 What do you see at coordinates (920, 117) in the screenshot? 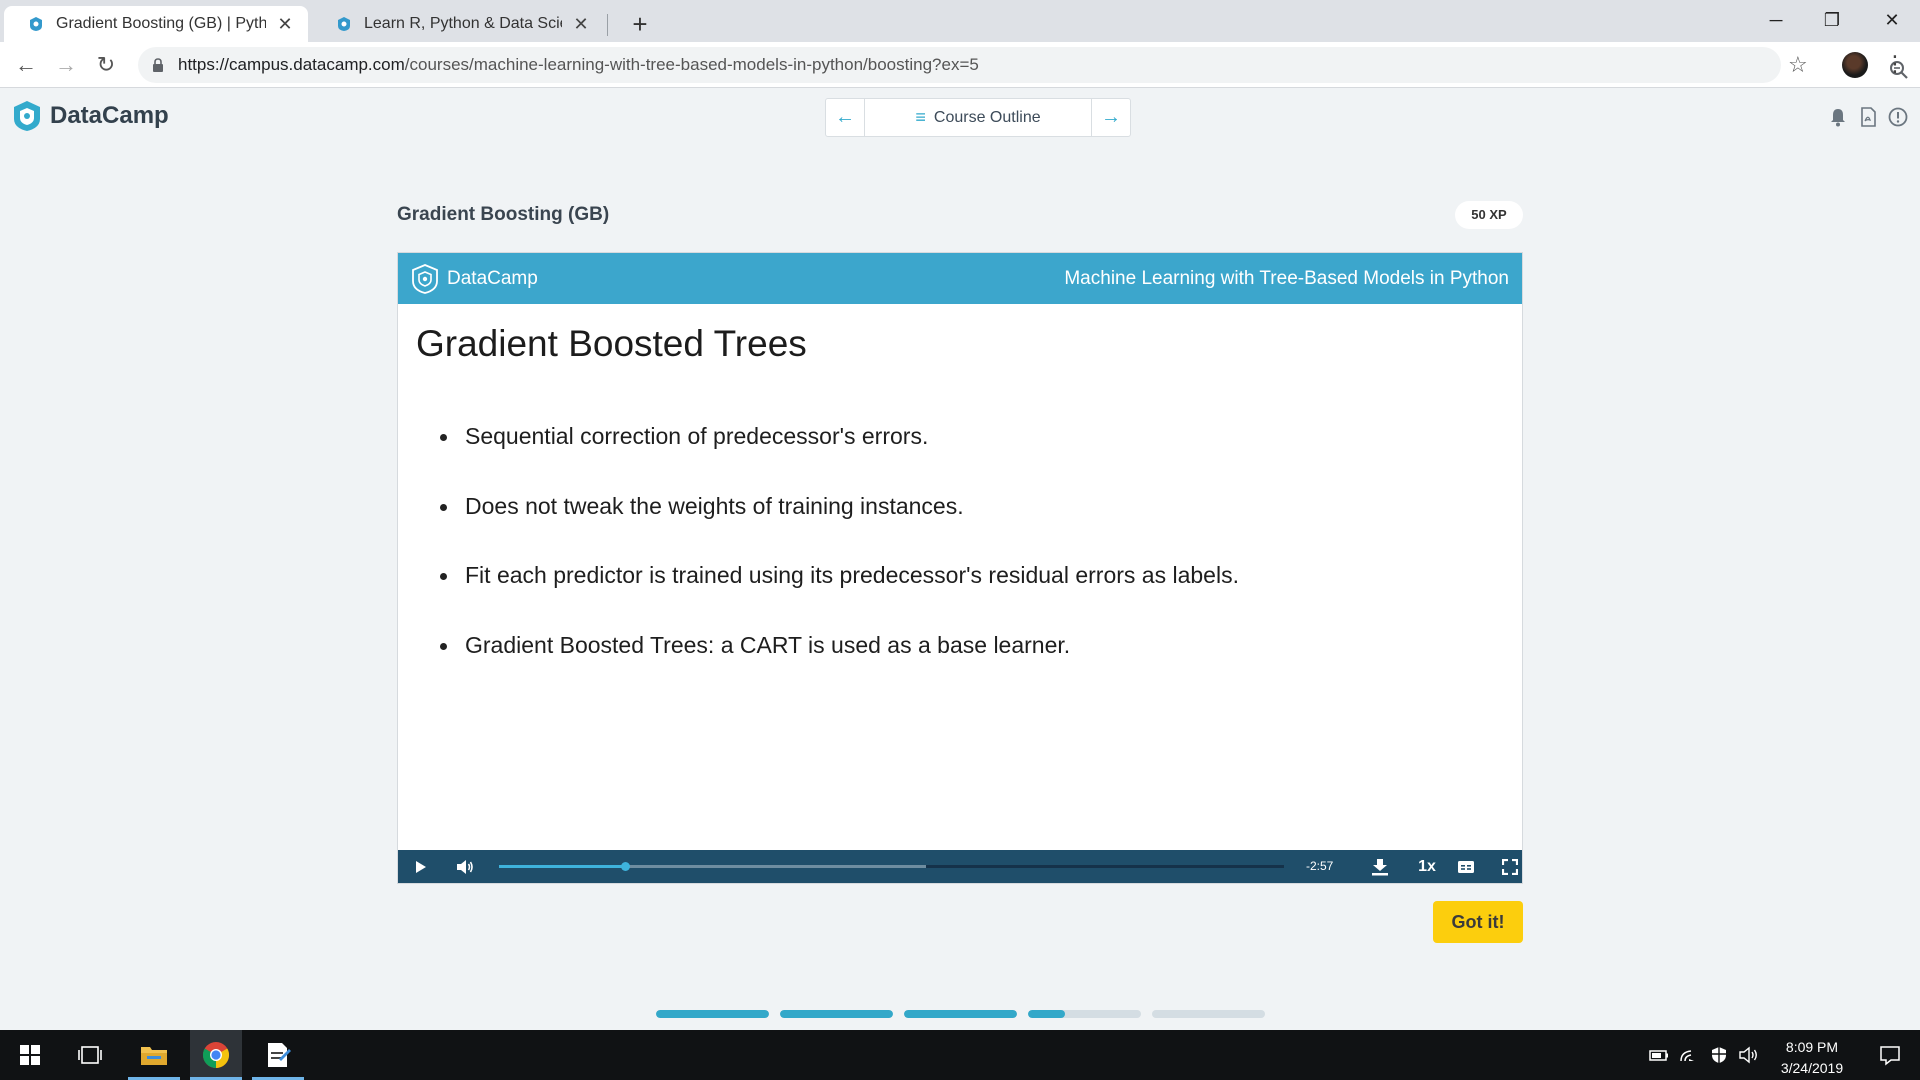
I see `hamburger-icon: ≡` at bounding box center [920, 117].